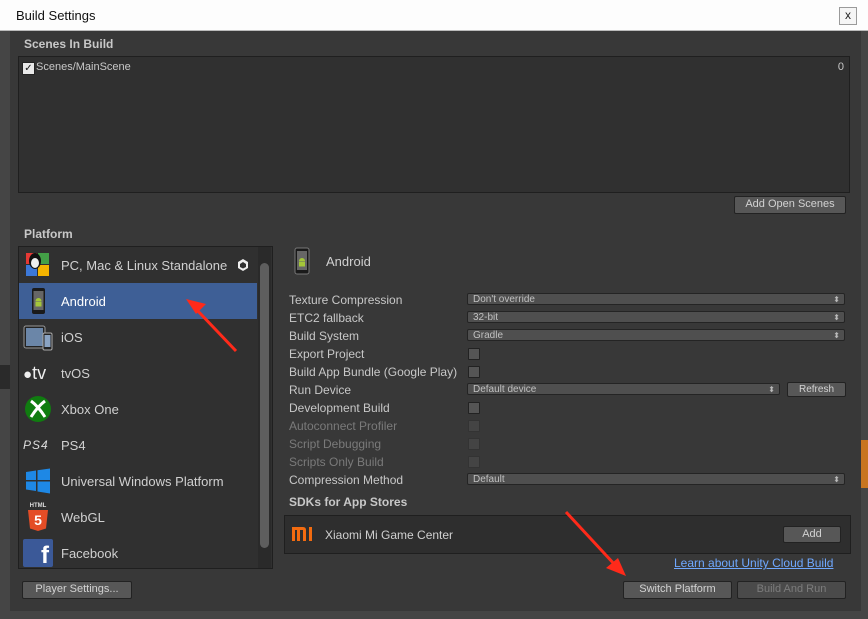 Image resolution: width=868 pixels, height=619 pixels. What do you see at coordinates (434, 68) in the screenshot?
I see `scene-row: ✓ Scenes/MainScene 0` at bounding box center [434, 68].